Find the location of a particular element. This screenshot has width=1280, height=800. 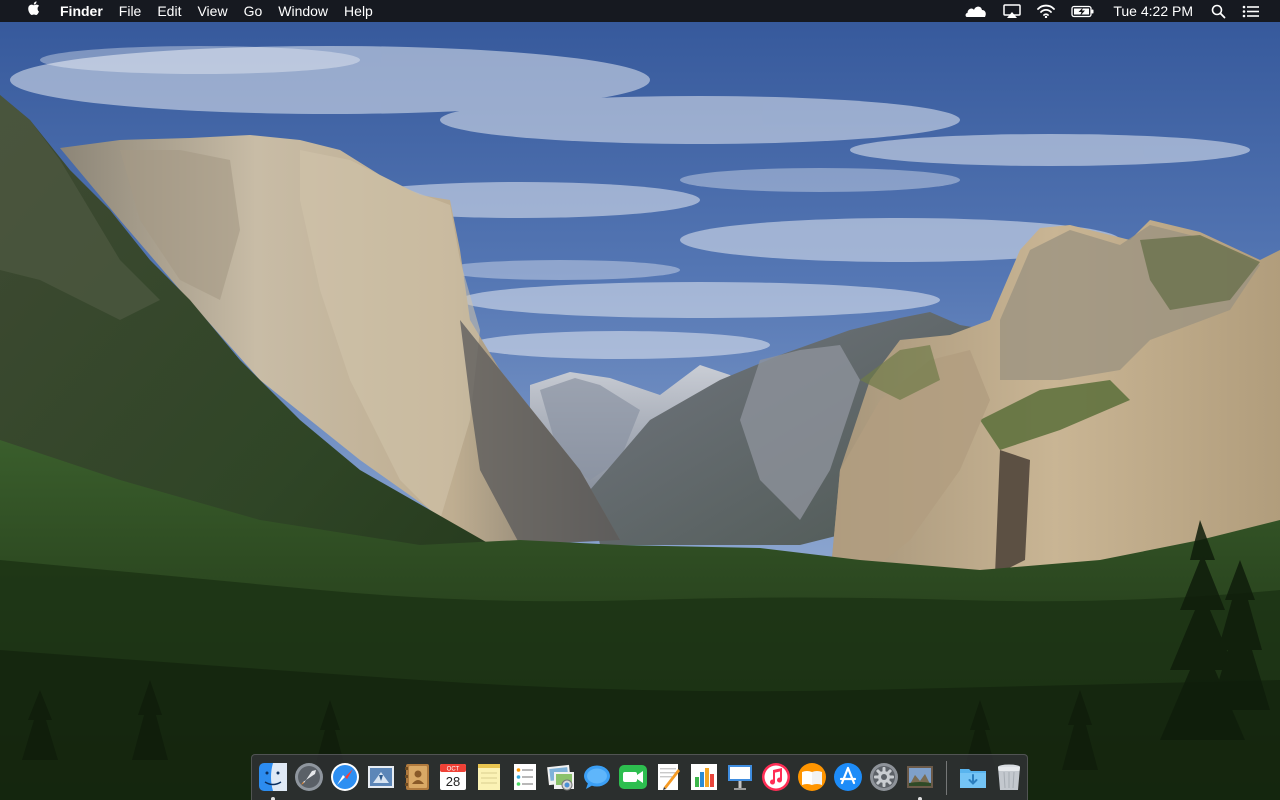

keynote-icon is located at coordinates (740, 777).